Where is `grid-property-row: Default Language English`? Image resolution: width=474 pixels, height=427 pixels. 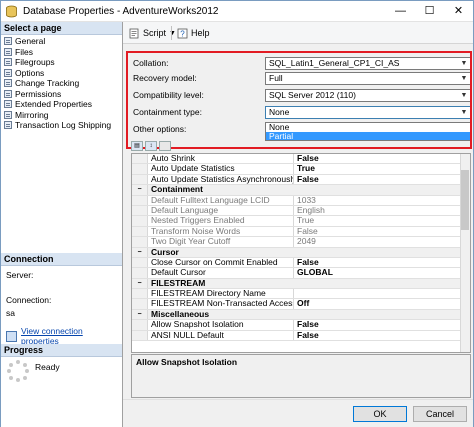
grid-property-row: Default Language English is located at coordinates (301, 211).